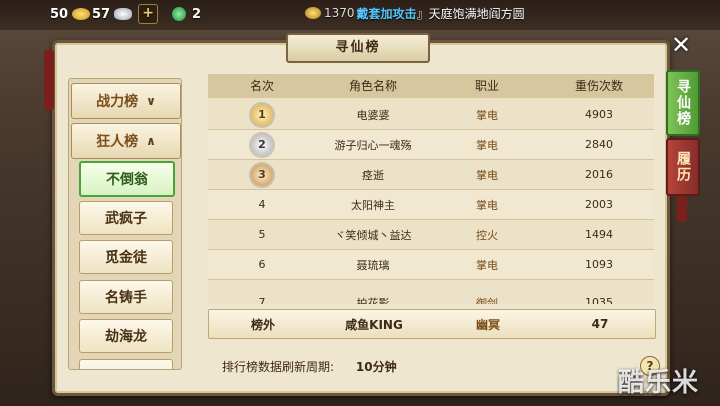 The image size is (720, 406). What do you see at coordinates (262, 114) in the screenshot?
I see `gold-medal-icon: 1` at bounding box center [262, 114].